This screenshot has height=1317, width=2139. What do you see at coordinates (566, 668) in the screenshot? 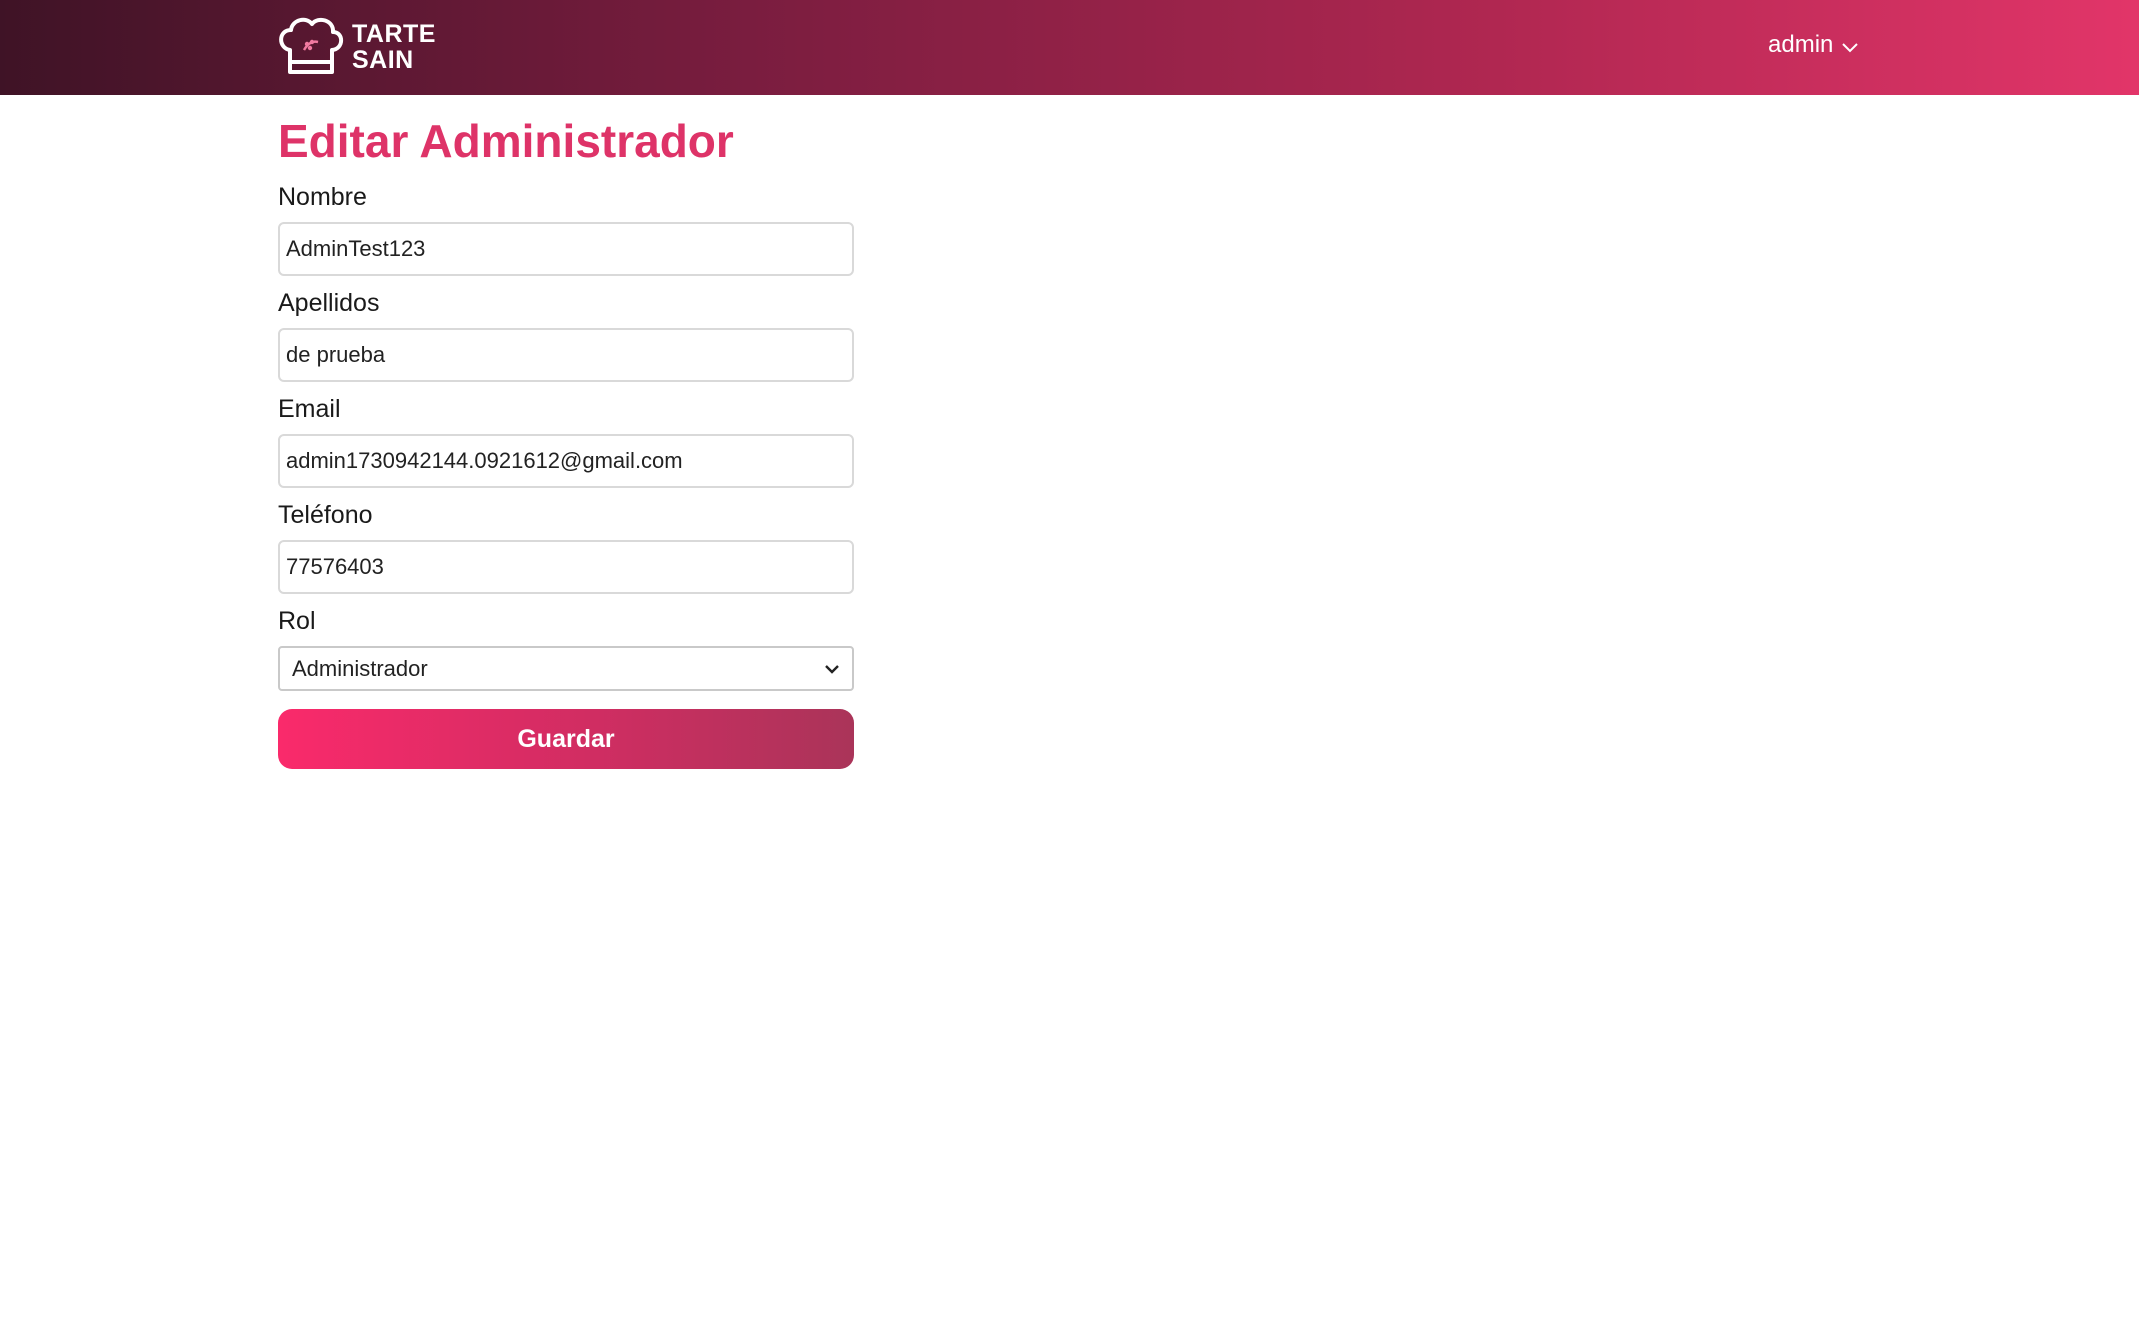
I see `rol-select: Administrador` at bounding box center [566, 668].